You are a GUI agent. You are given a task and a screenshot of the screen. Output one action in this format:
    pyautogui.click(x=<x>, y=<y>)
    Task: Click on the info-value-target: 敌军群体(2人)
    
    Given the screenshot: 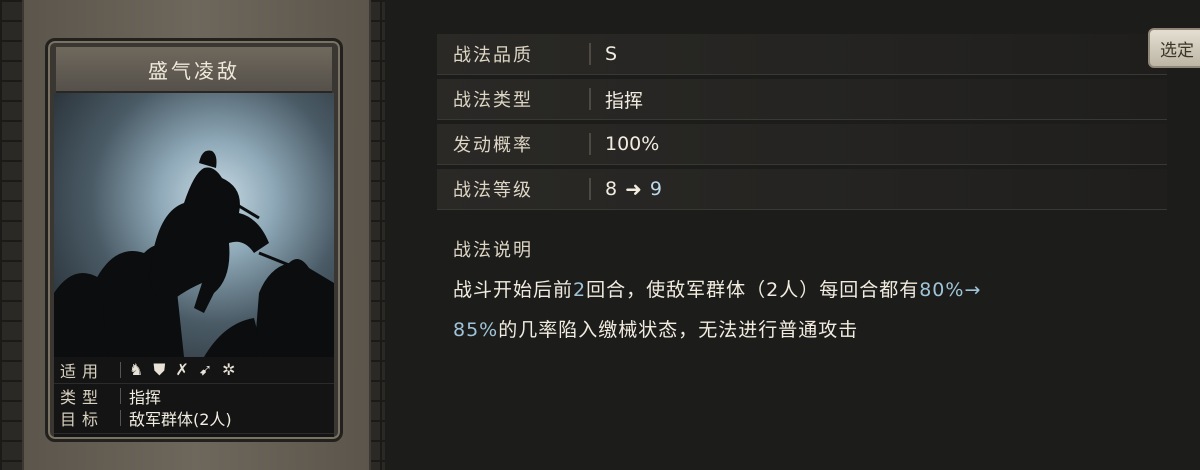 What is the action you would take?
    pyautogui.click(x=180, y=419)
    